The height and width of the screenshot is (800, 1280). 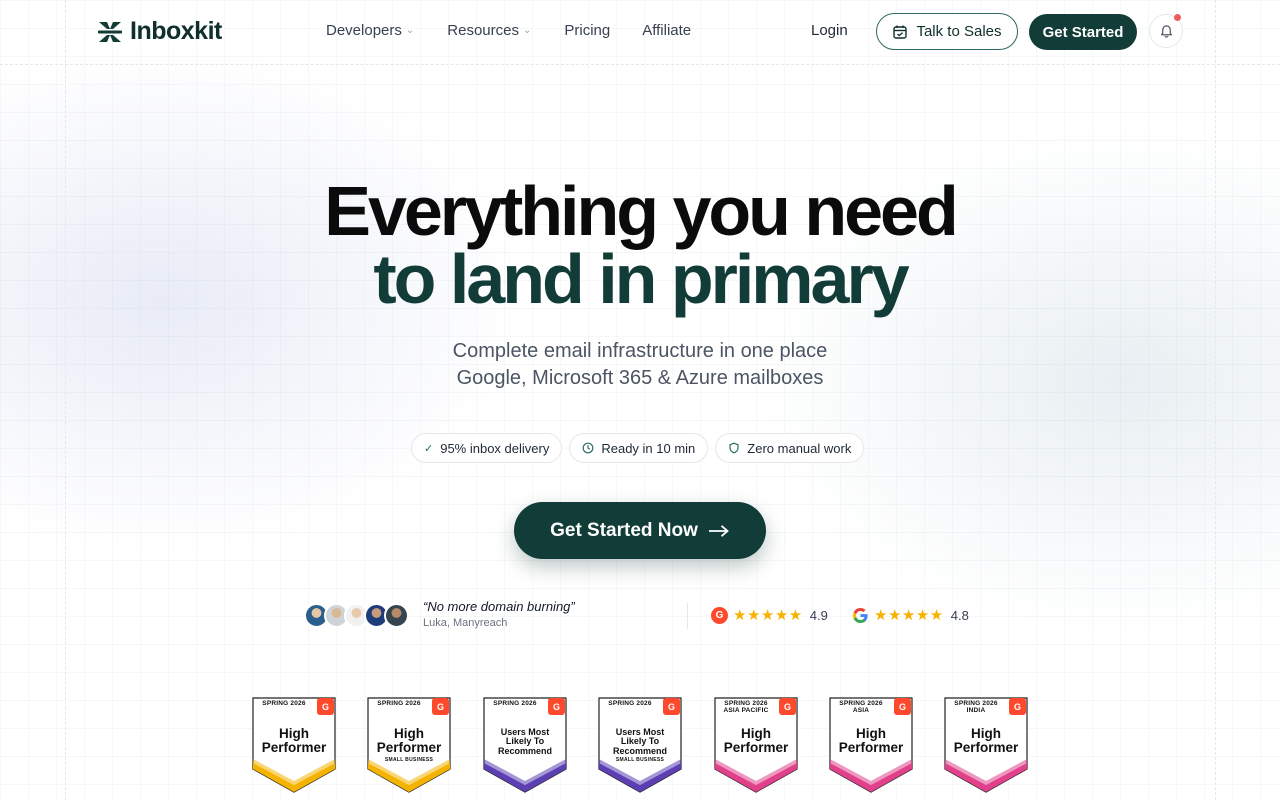 I want to click on hero-subtitle-line2: Google, Microsoft 365 & Azure mailboxes, so click(x=640, y=378).